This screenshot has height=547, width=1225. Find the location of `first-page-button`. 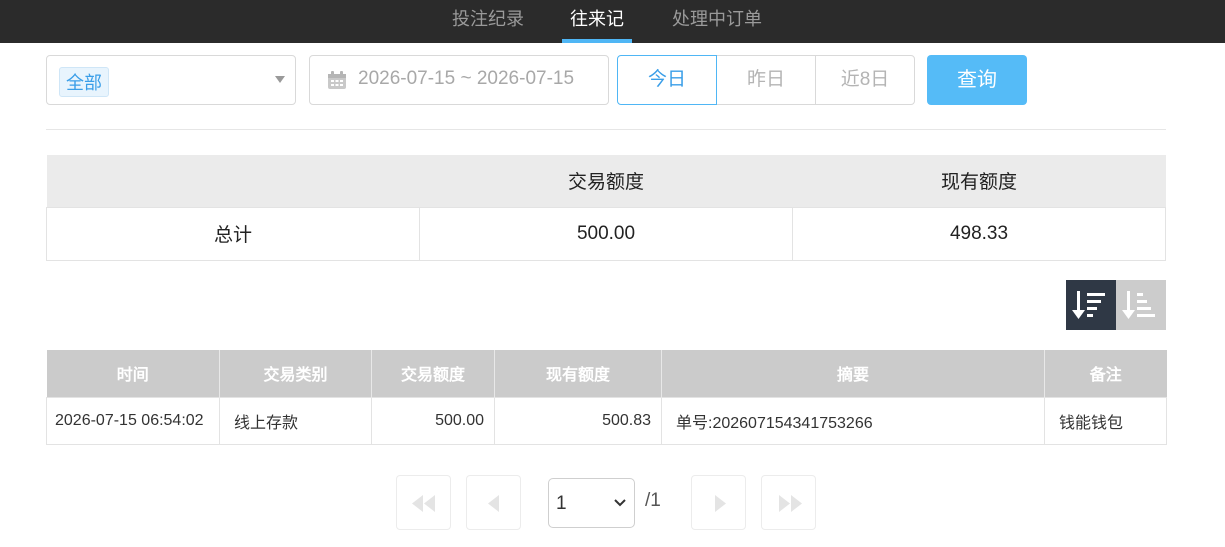

first-page-button is located at coordinates (423, 502).